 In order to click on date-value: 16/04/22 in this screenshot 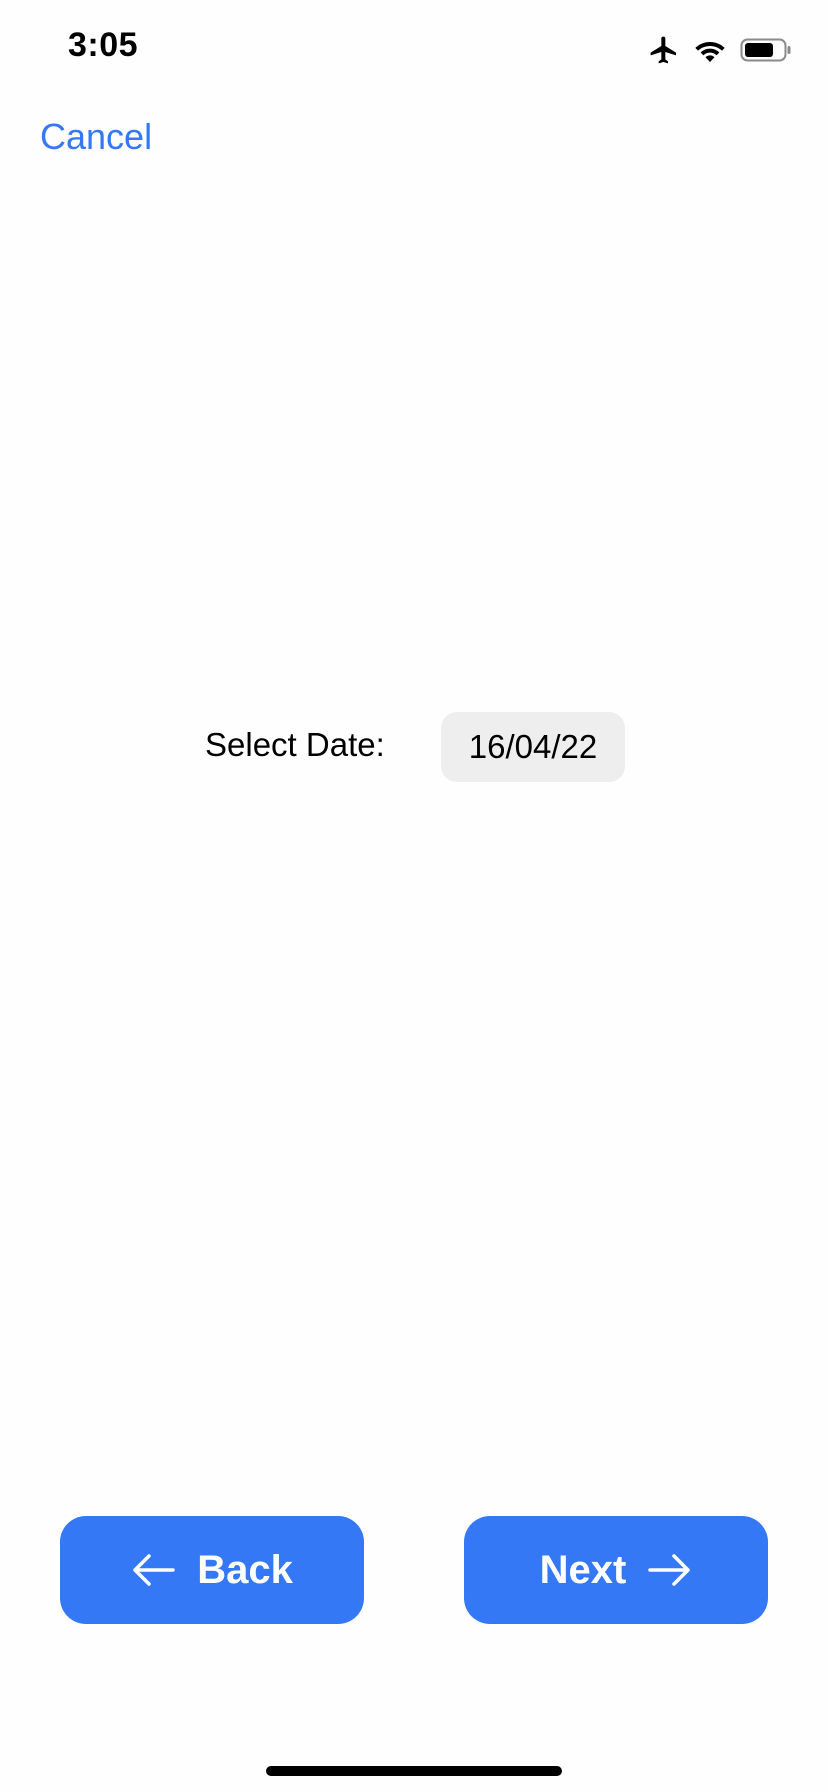, I will do `click(533, 746)`.